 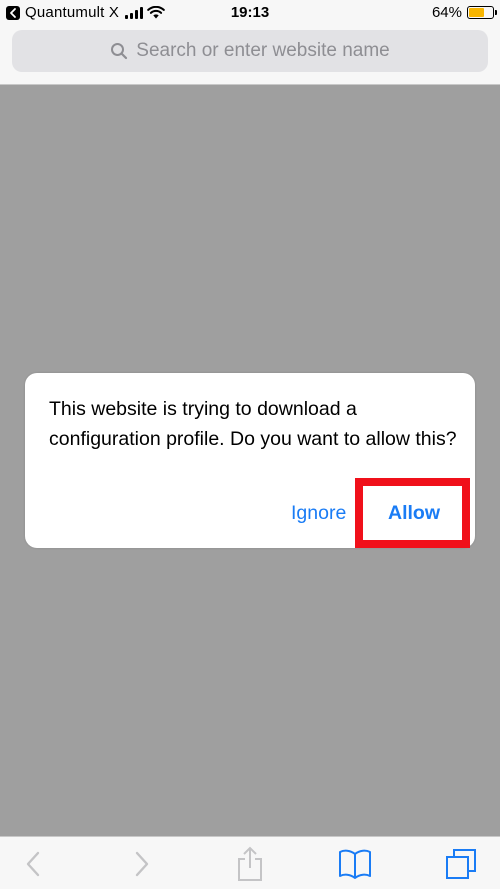 I want to click on tabs-button, so click(x=461, y=864).